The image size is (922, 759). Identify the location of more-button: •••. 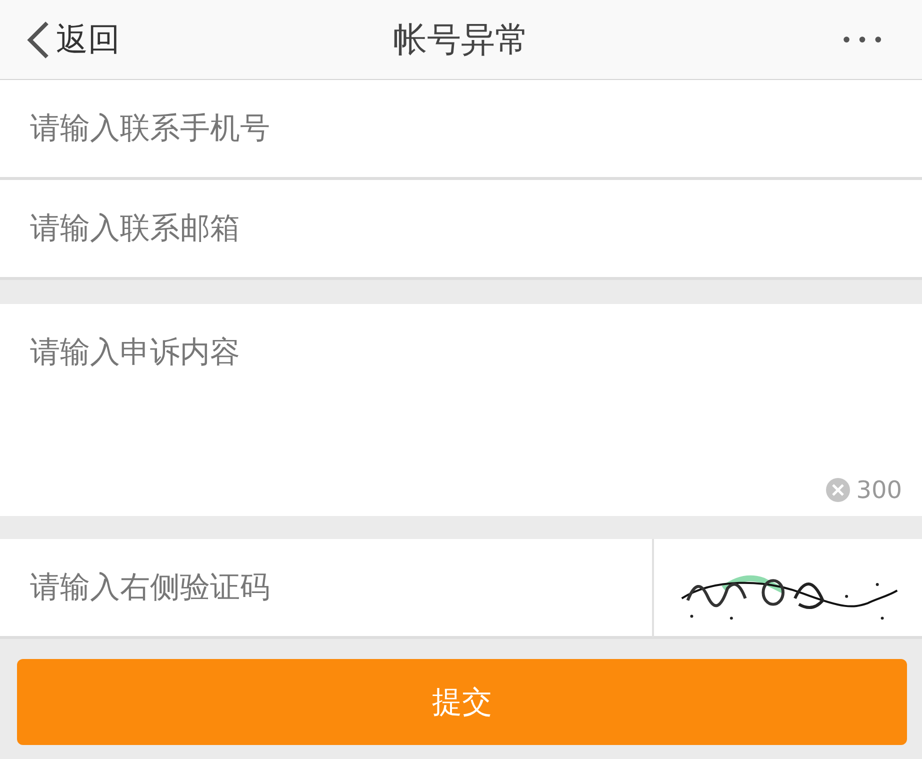
(864, 39).